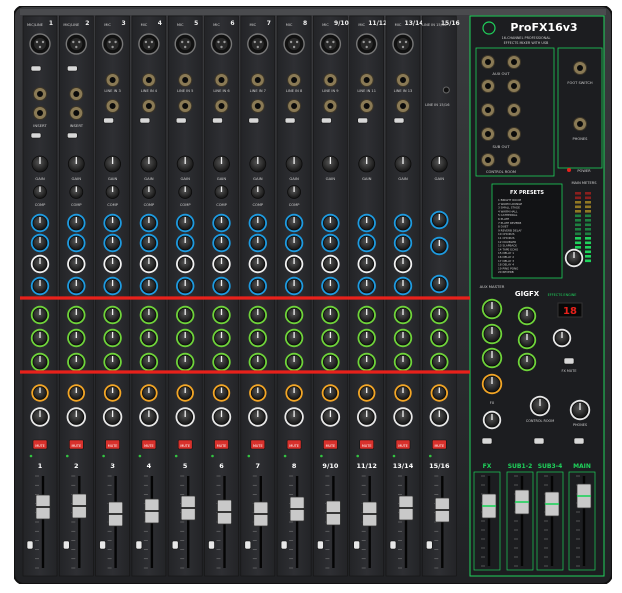 Image resolution: width=622 pixels, height=593 pixels. I want to click on source-button, so click(539, 441).